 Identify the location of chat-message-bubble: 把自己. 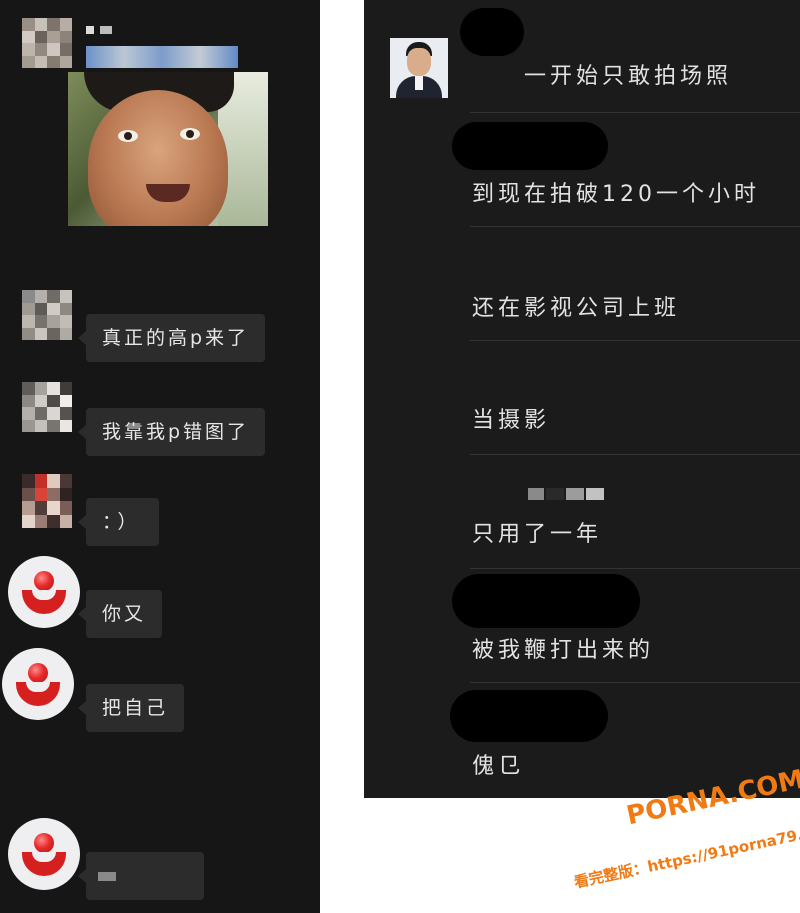
(131, 708).